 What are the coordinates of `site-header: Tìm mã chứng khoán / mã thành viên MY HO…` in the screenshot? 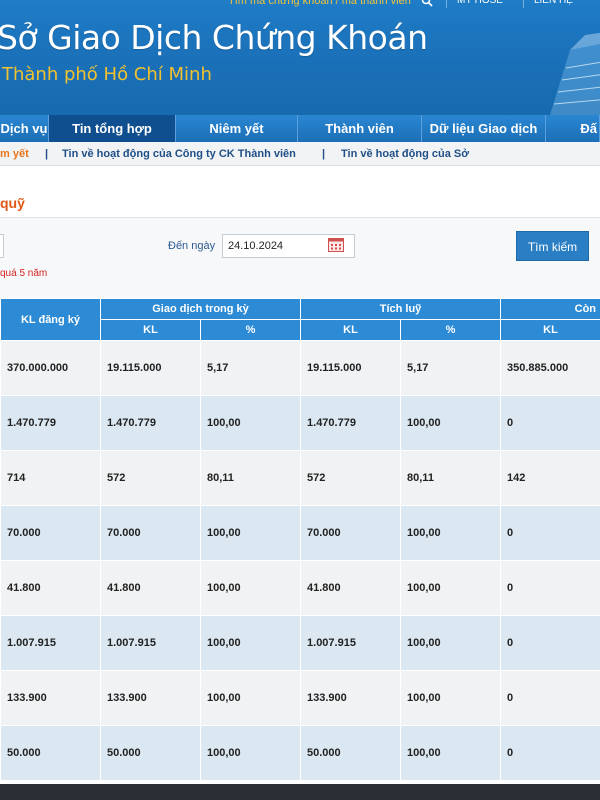 It's located at (300, 57).